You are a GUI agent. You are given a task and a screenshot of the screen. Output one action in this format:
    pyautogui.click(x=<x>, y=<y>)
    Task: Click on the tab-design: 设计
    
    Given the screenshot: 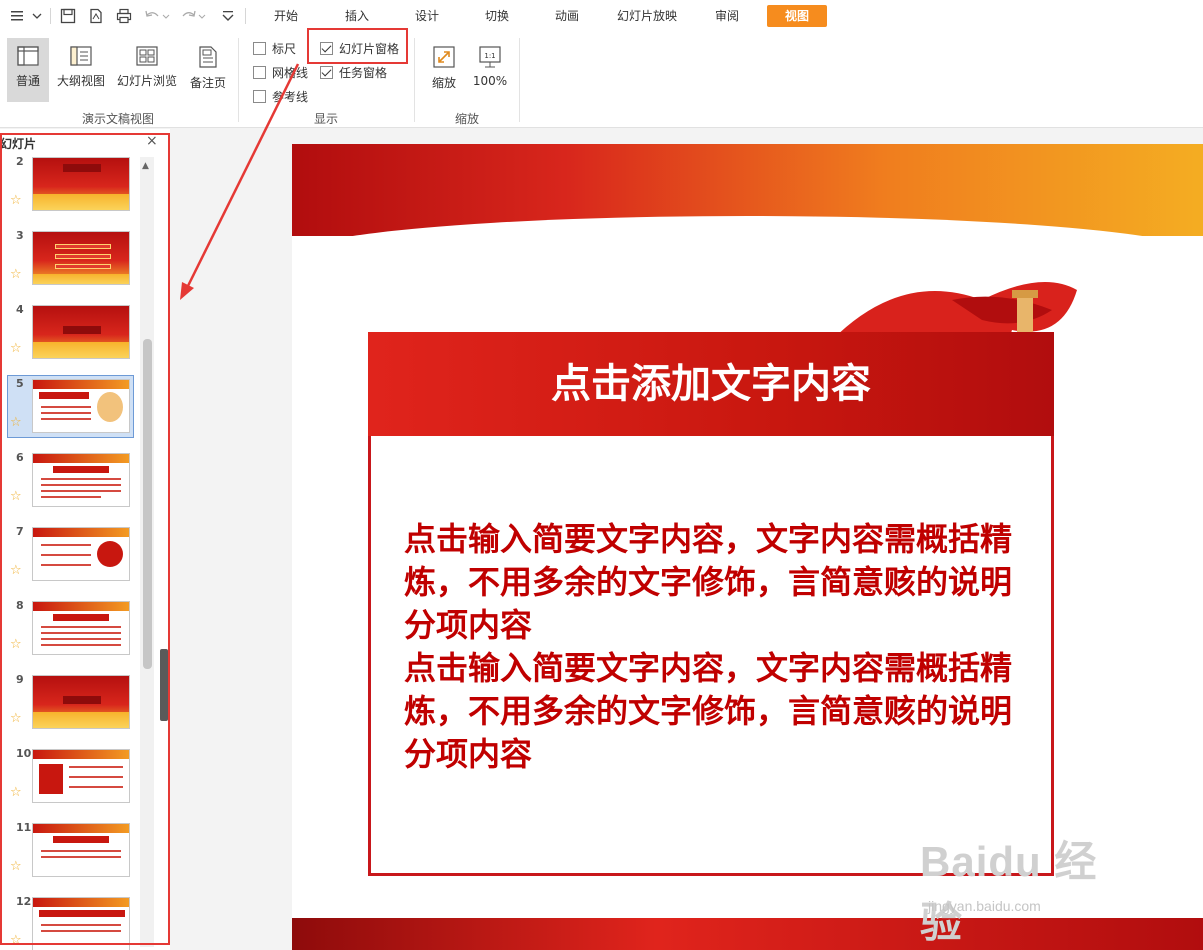 What is the action you would take?
    pyautogui.click(x=427, y=16)
    